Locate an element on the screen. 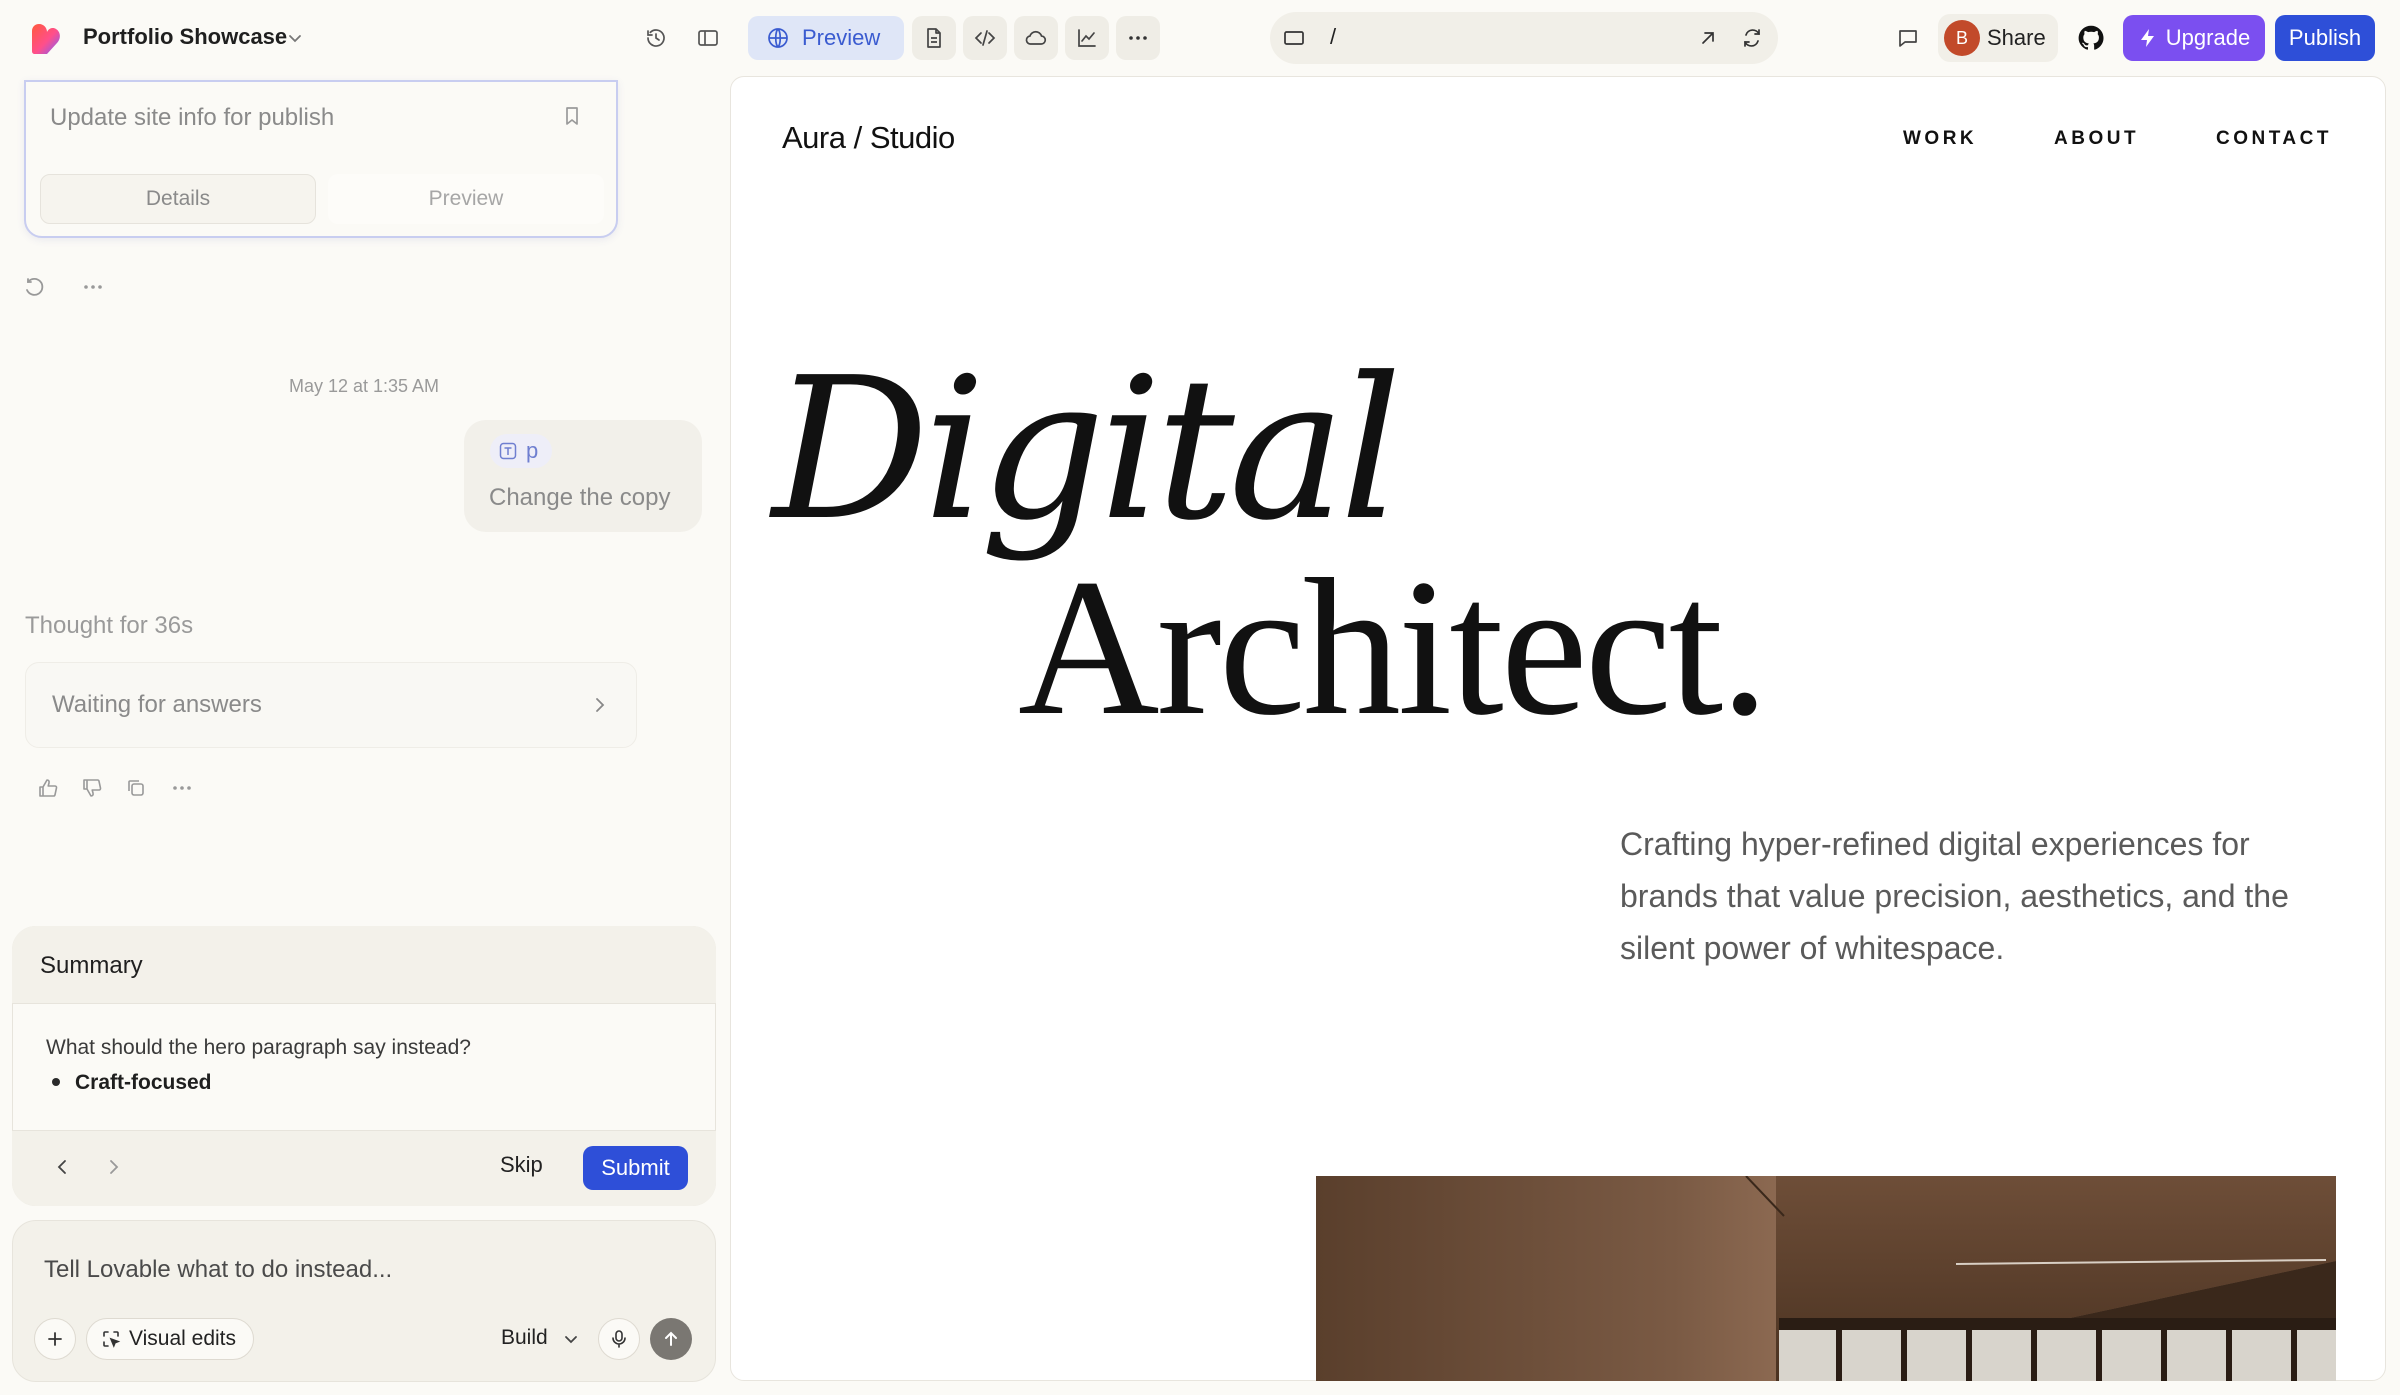 The width and height of the screenshot is (2400, 1395). submit-button: Submit is located at coordinates (635, 1168).